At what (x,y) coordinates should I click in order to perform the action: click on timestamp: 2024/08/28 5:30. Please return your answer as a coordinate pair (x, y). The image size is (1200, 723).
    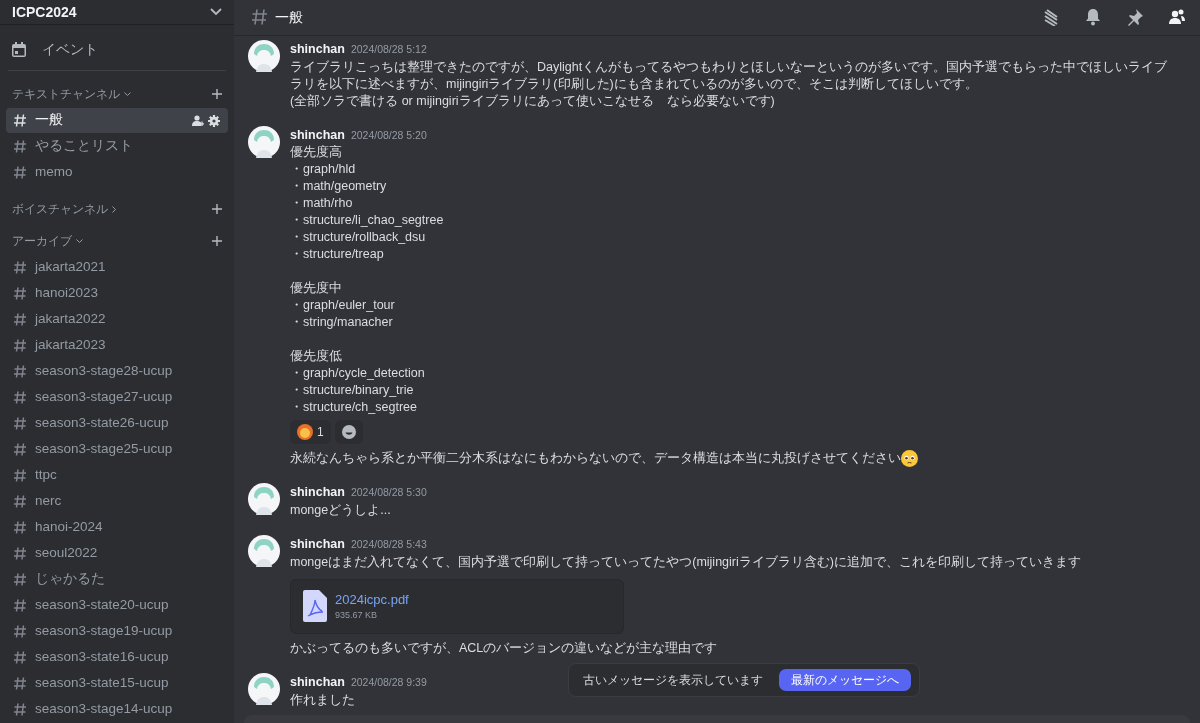
    Looking at the image, I should click on (388, 493).